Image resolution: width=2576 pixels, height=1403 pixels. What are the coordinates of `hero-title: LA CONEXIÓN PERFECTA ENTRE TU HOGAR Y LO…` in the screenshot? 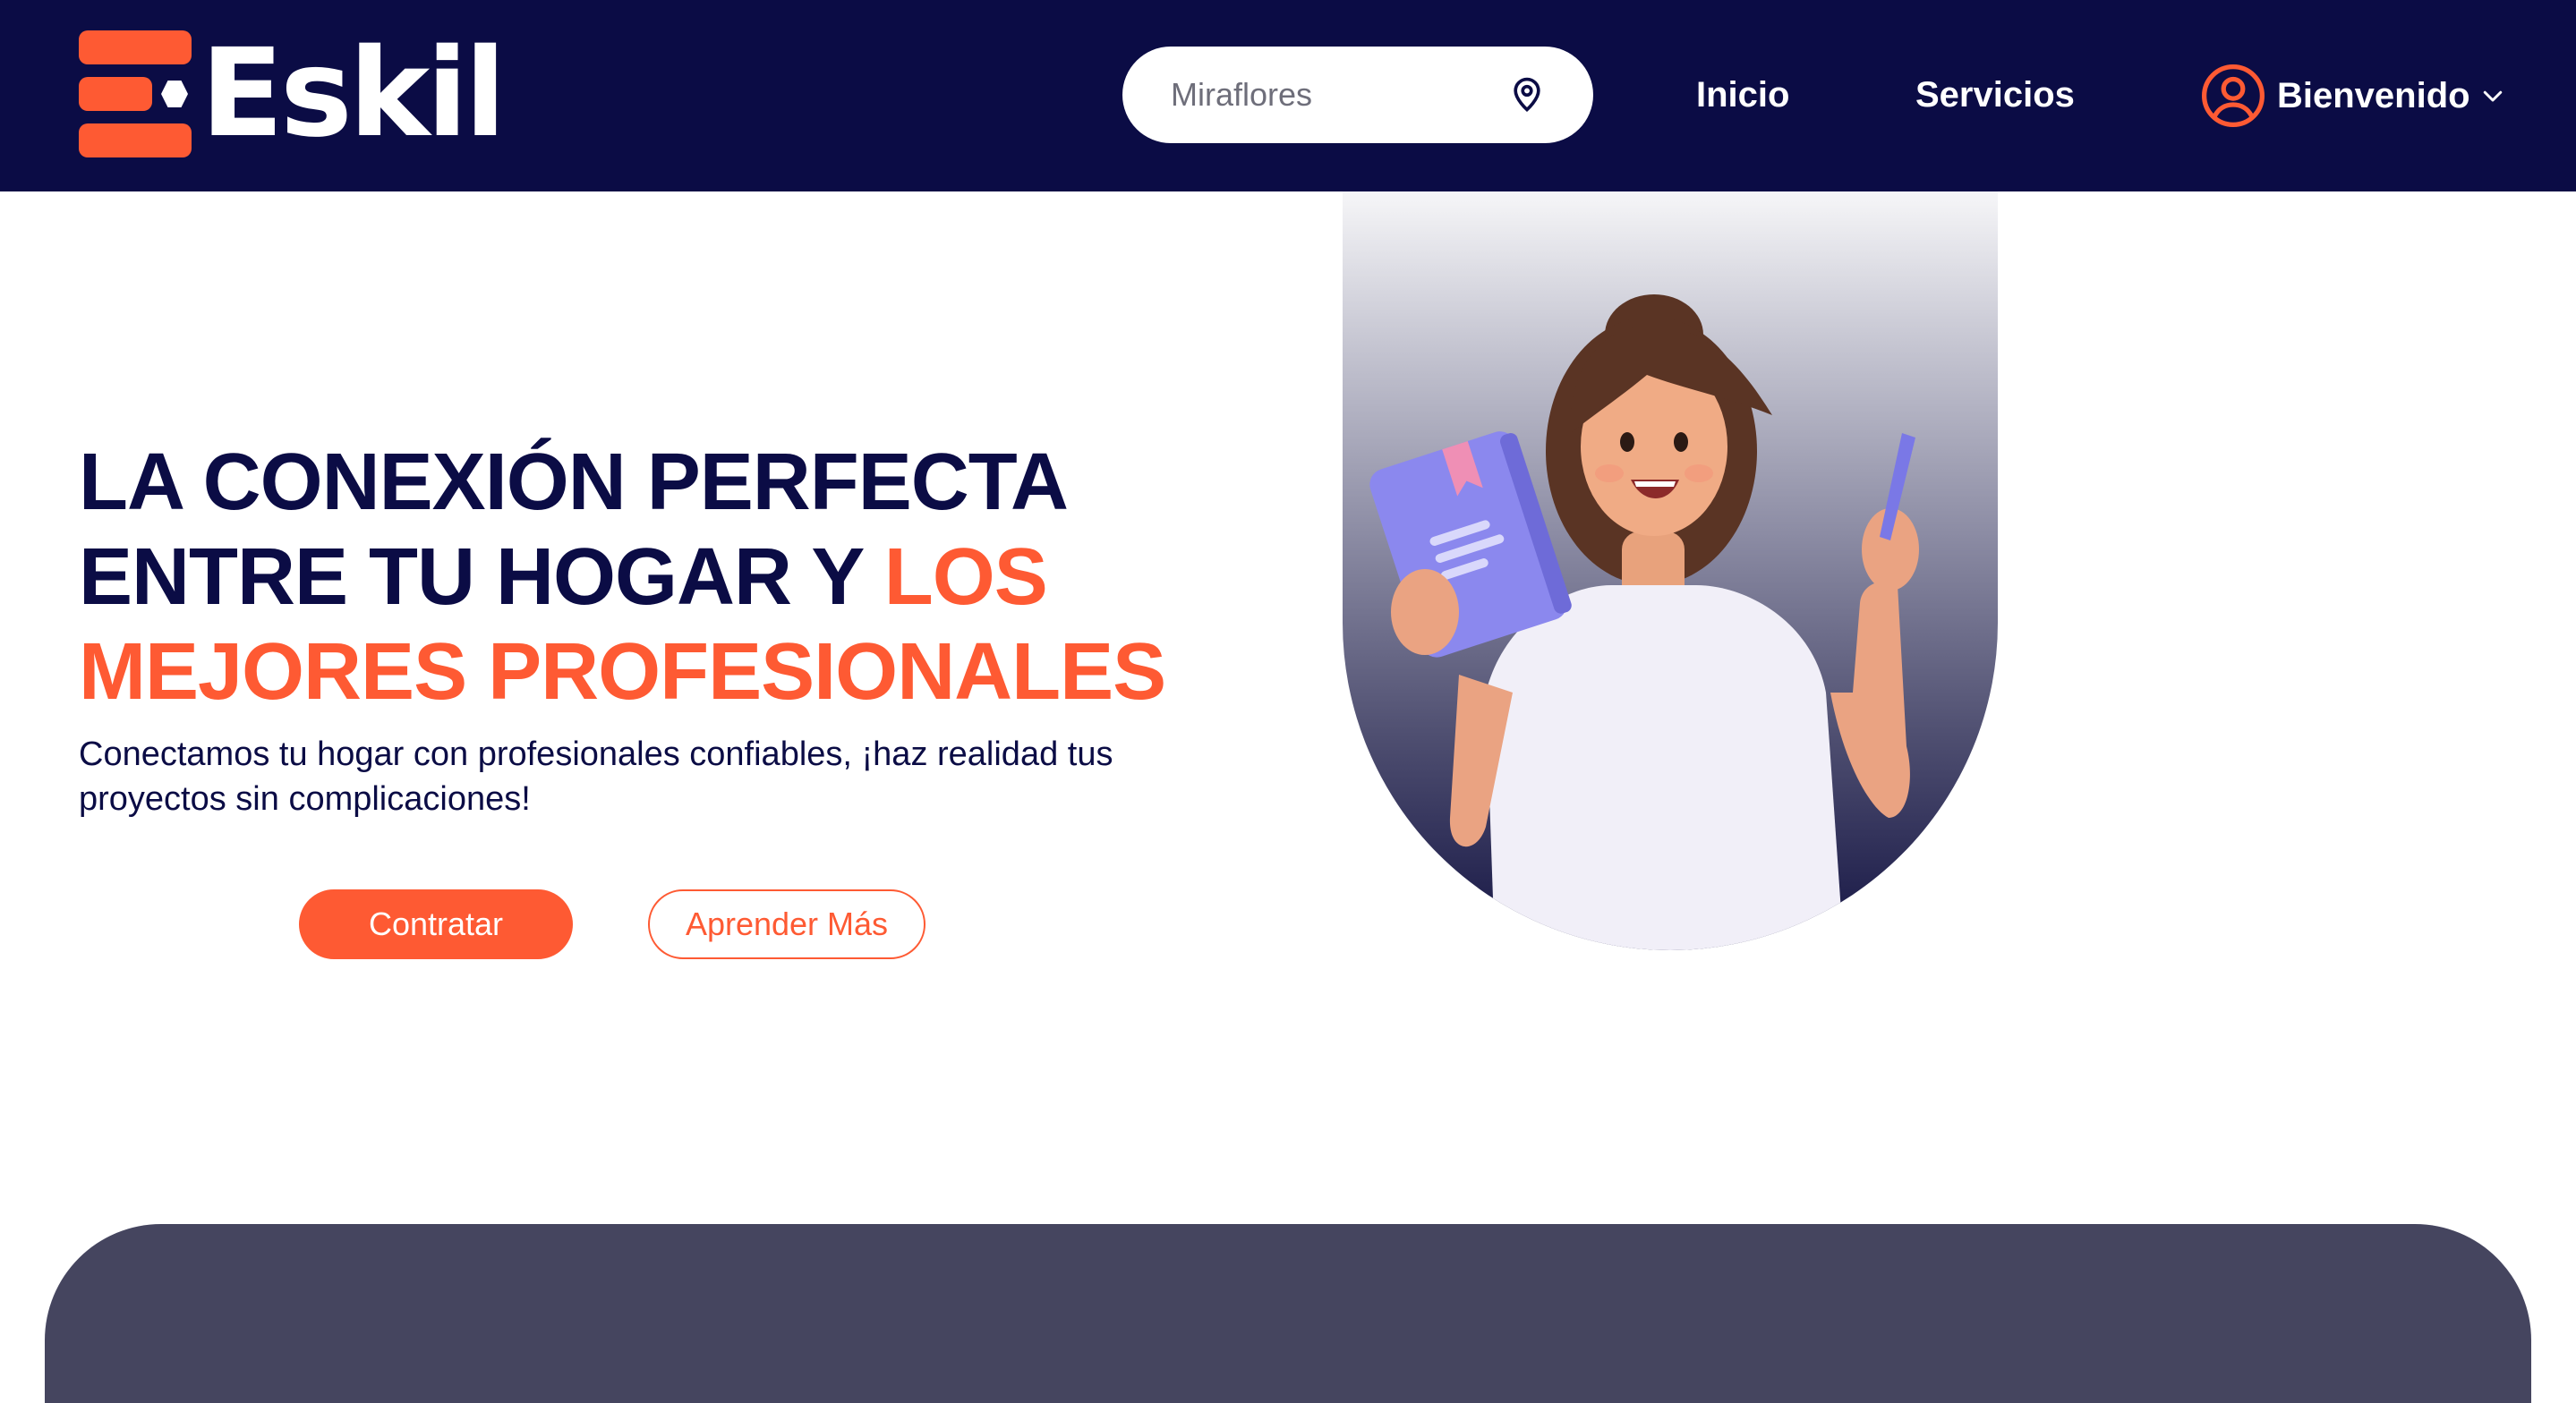 It's located at (660, 577).